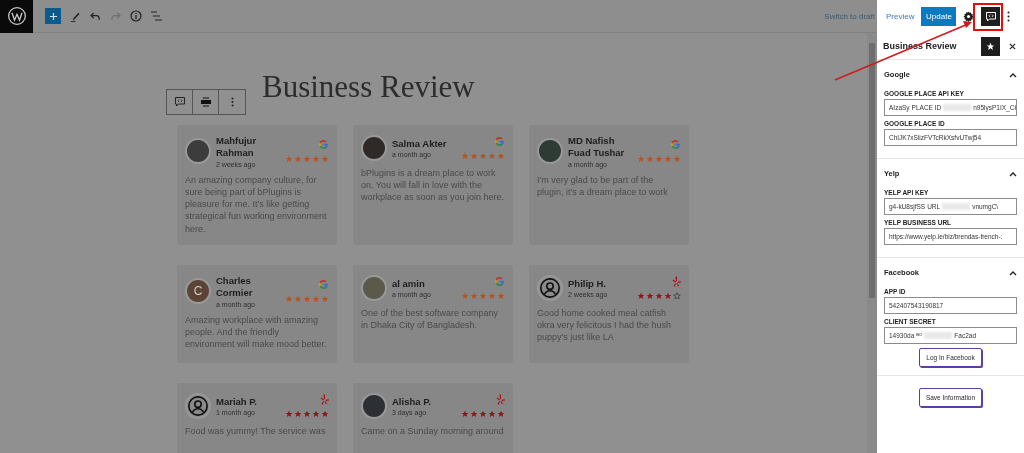 The height and width of the screenshot is (453, 1024). Describe the element at coordinates (75, 16) in the screenshot. I see `pencil-icon` at that location.